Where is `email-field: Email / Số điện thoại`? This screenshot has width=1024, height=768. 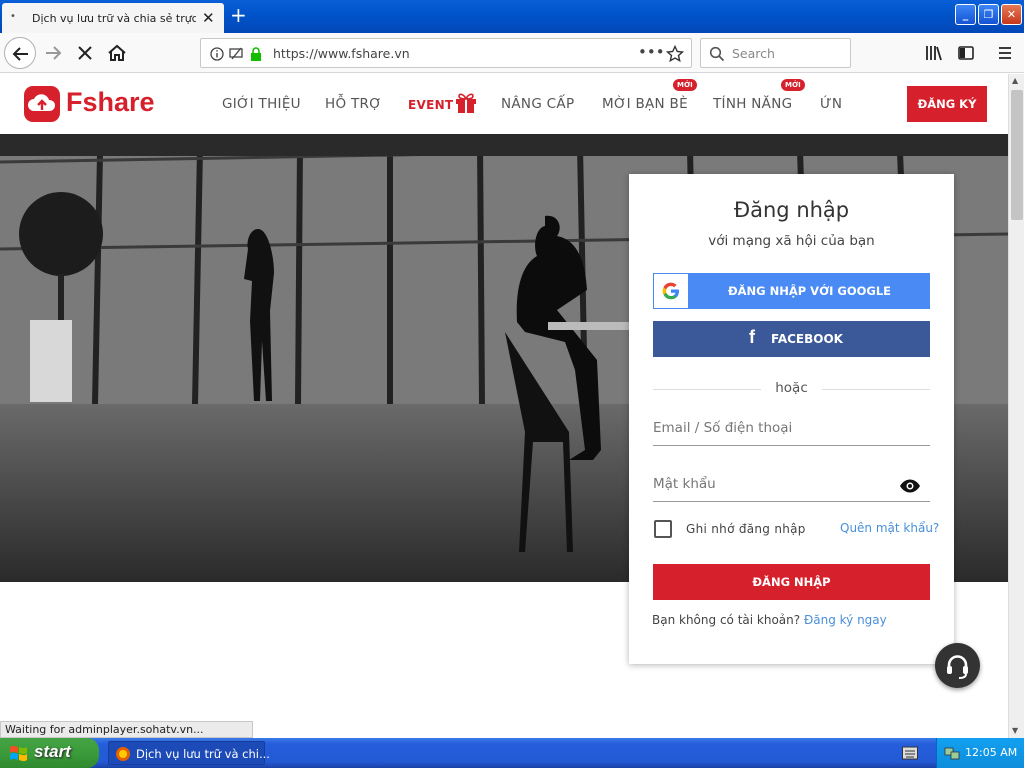 email-field: Email / Số điện thoại is located at coordinates (791, 431).